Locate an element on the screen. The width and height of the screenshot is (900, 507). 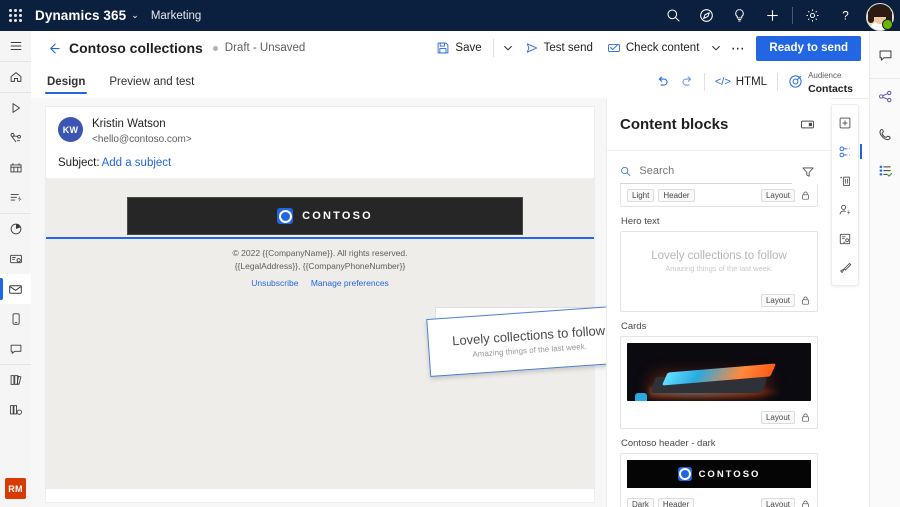
redo-icon is located at coordinates (687, 81).